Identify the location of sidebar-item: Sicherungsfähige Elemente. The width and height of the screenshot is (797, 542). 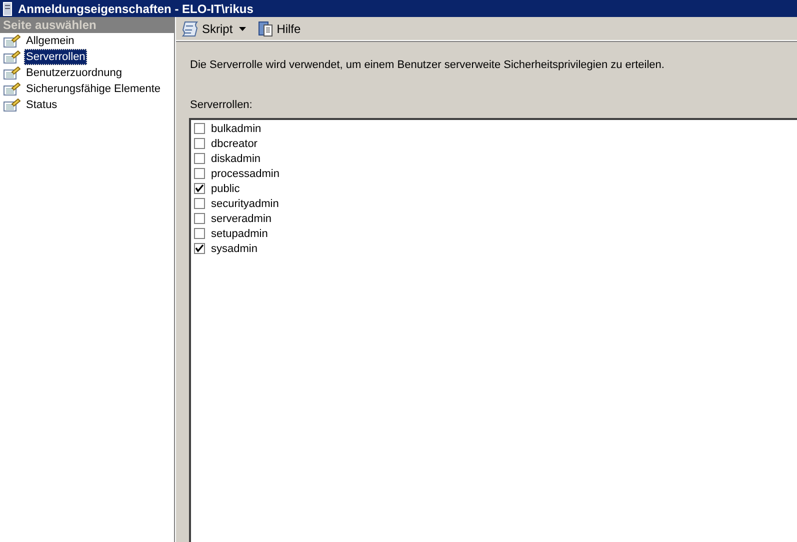
(93, 89).